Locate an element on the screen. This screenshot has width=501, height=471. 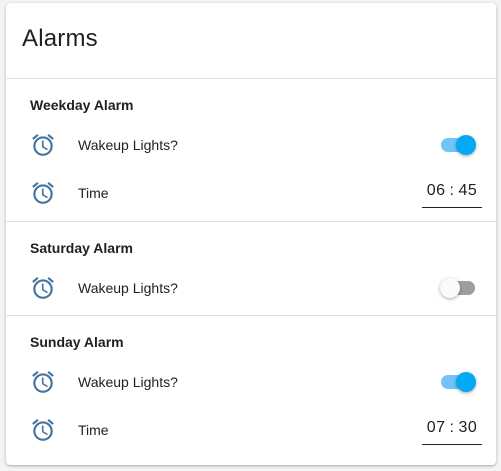
saturday-wakeup-lights-toggle is located at coordinates (458, 288).